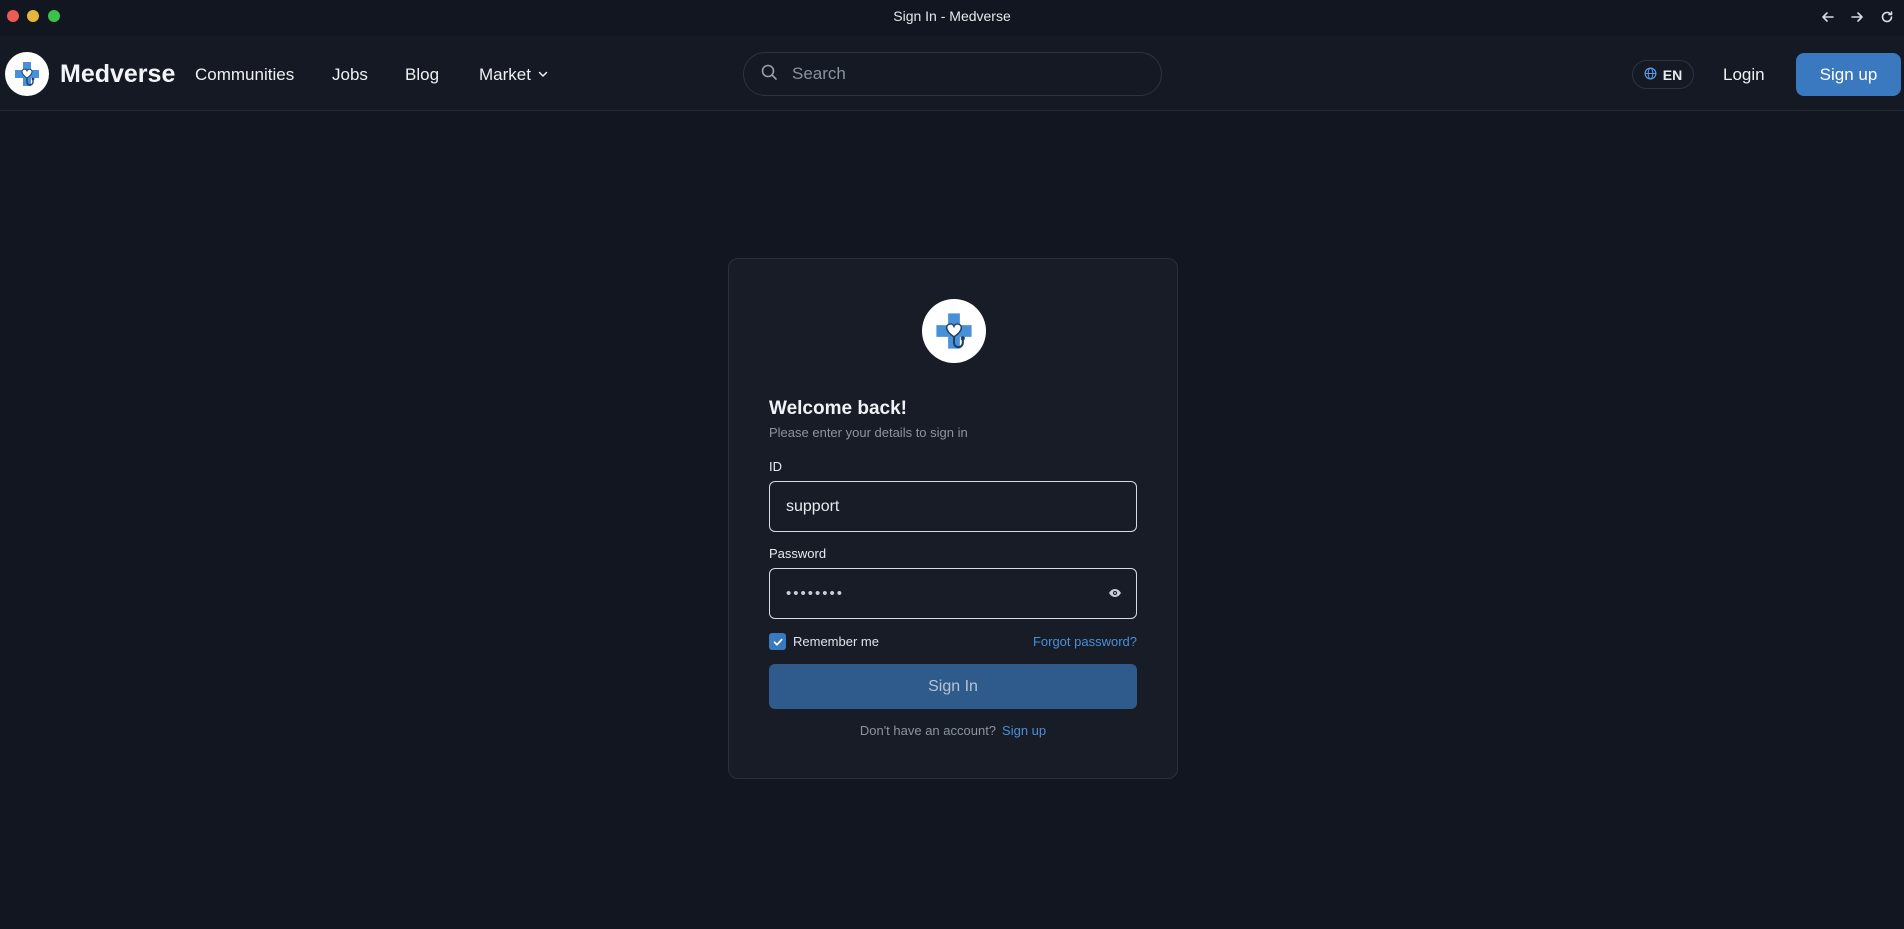 This screenshot has width=1904, height=929. What do you see at coordinates (798, 553) in the screenshot?
I see `password-label: Password` at bounding box center [798, 553].